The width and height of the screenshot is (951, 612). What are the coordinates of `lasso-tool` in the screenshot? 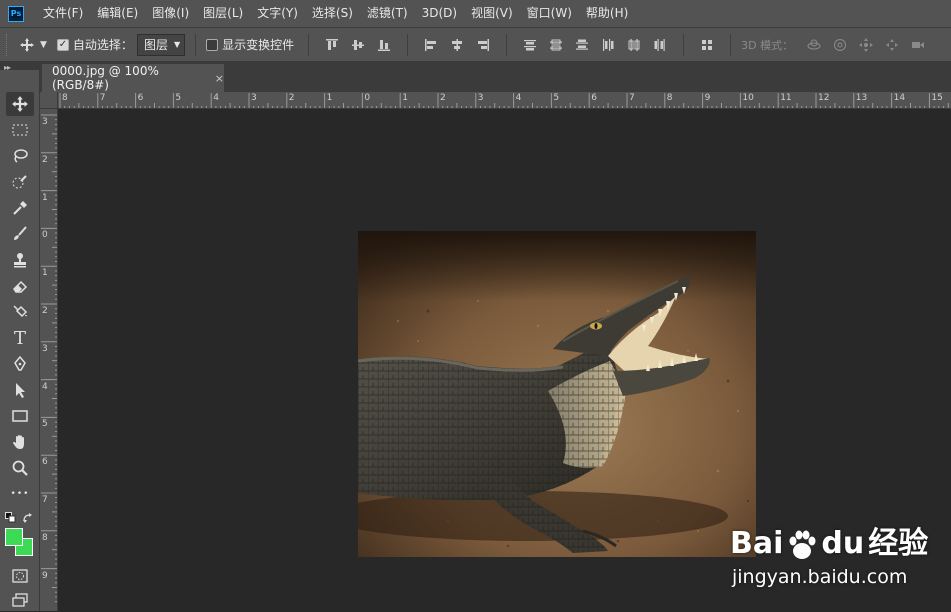 It's located at (20, 156).